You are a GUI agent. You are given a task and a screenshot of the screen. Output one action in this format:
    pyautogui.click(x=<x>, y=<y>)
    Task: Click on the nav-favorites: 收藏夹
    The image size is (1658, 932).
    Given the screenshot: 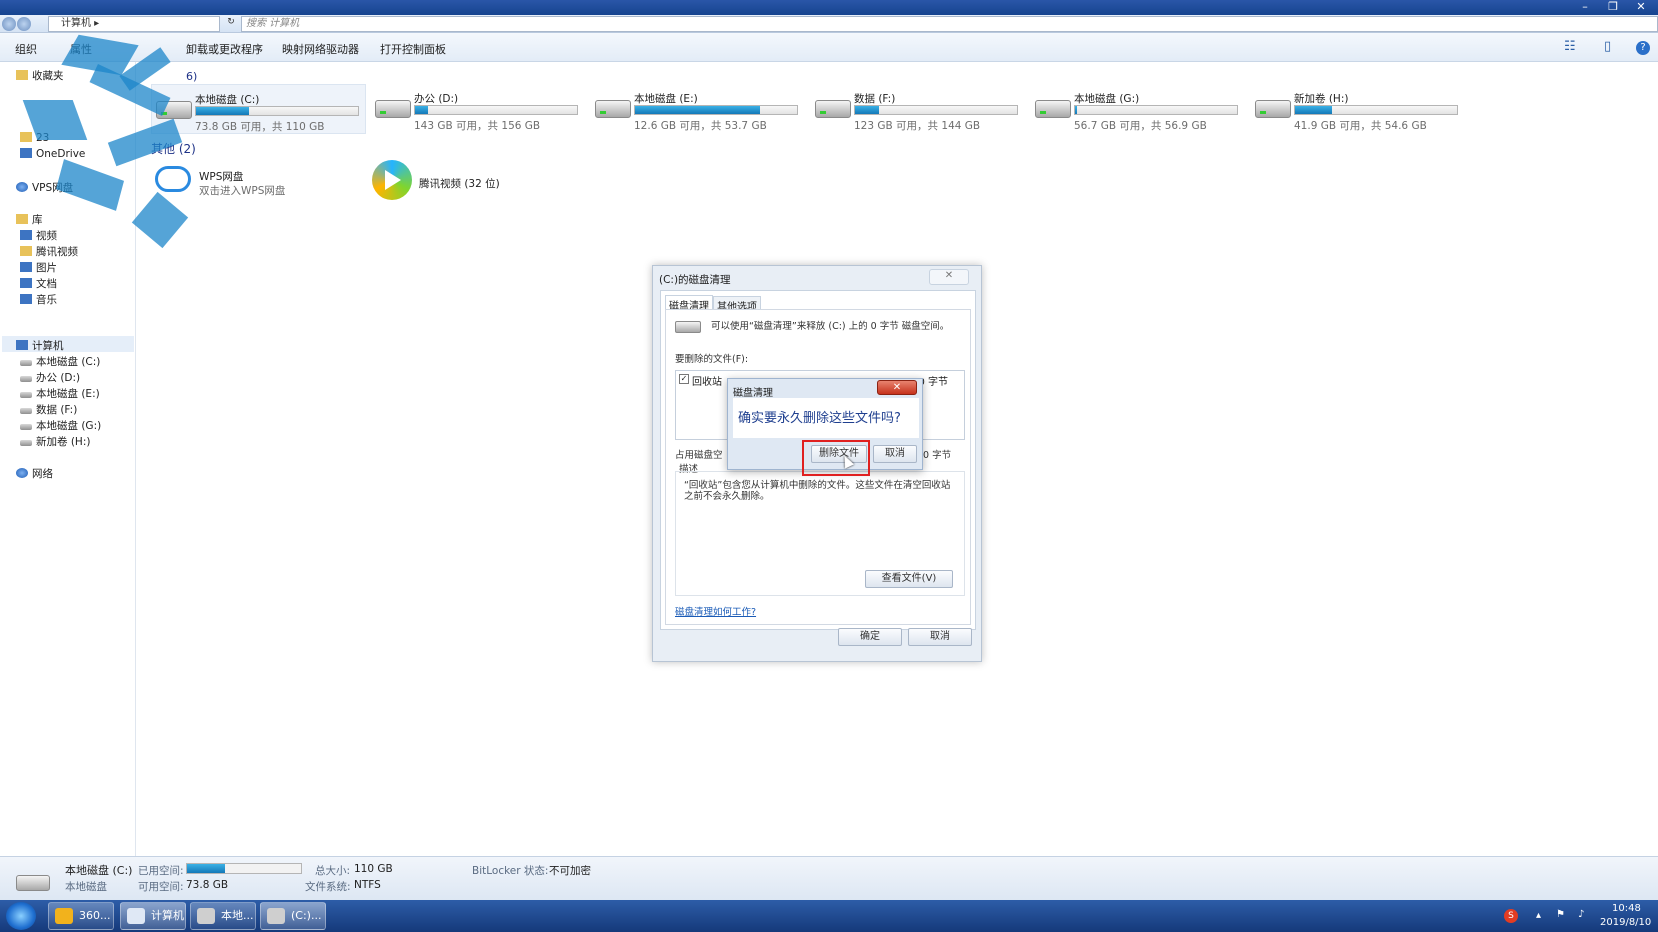 What is the action you would take?
    pyautogui.click(x=40, y=75)
    